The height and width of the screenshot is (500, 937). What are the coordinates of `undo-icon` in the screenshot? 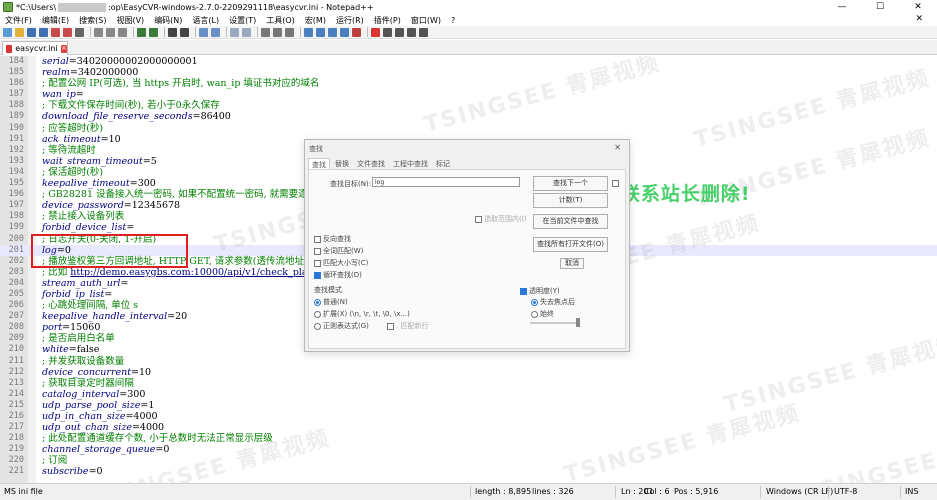 It's located at (141, 32).